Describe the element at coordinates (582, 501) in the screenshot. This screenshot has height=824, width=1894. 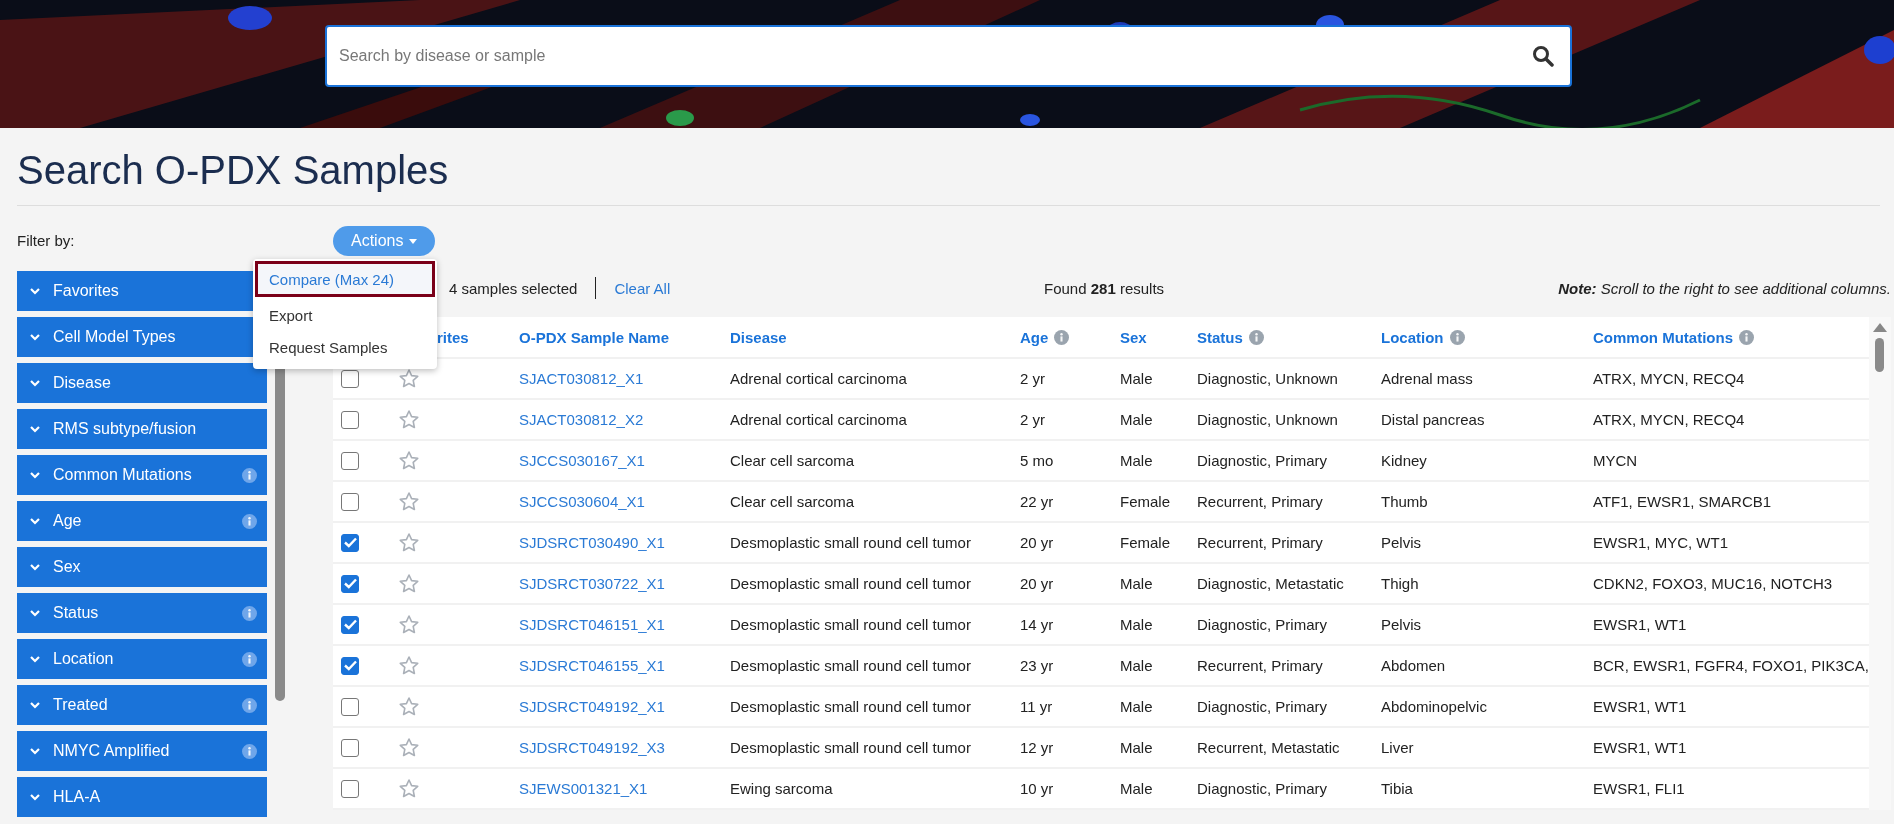
I see `sample-link: SJCCS030604_X1` at that location.